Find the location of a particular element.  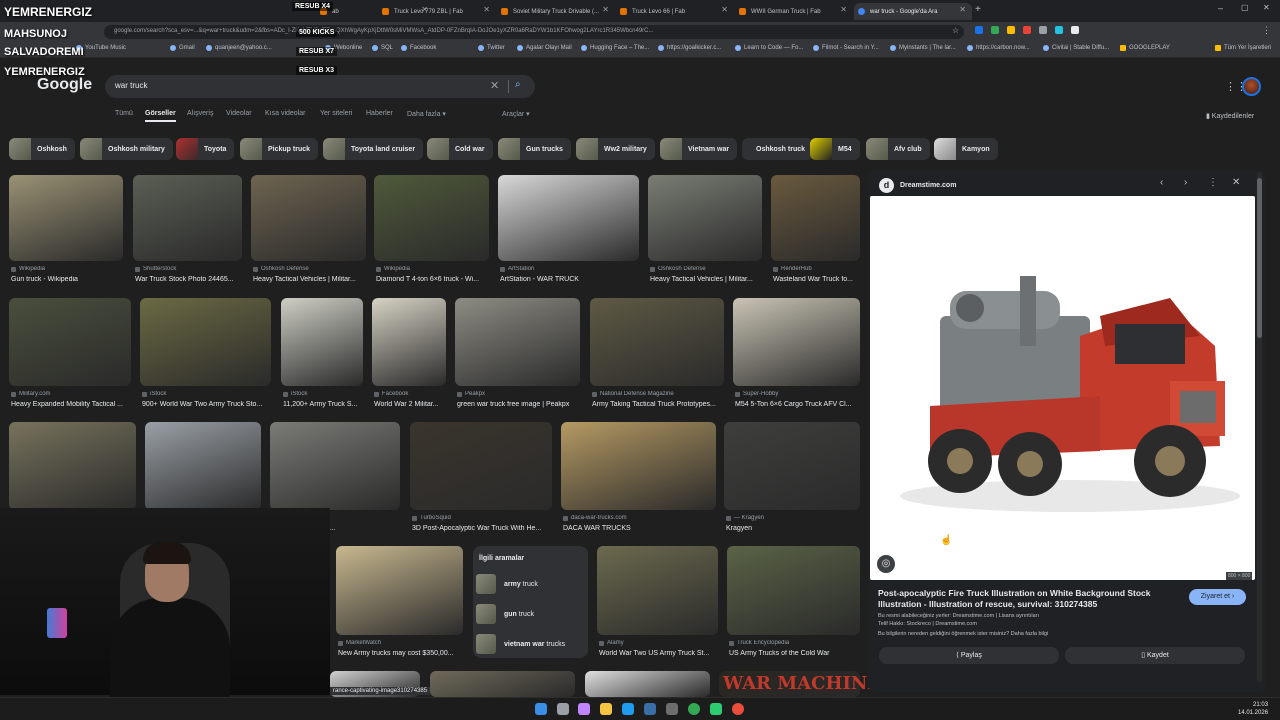

system-clock: 21:03 14.01.2026 is located at coordinates (1253, 709).